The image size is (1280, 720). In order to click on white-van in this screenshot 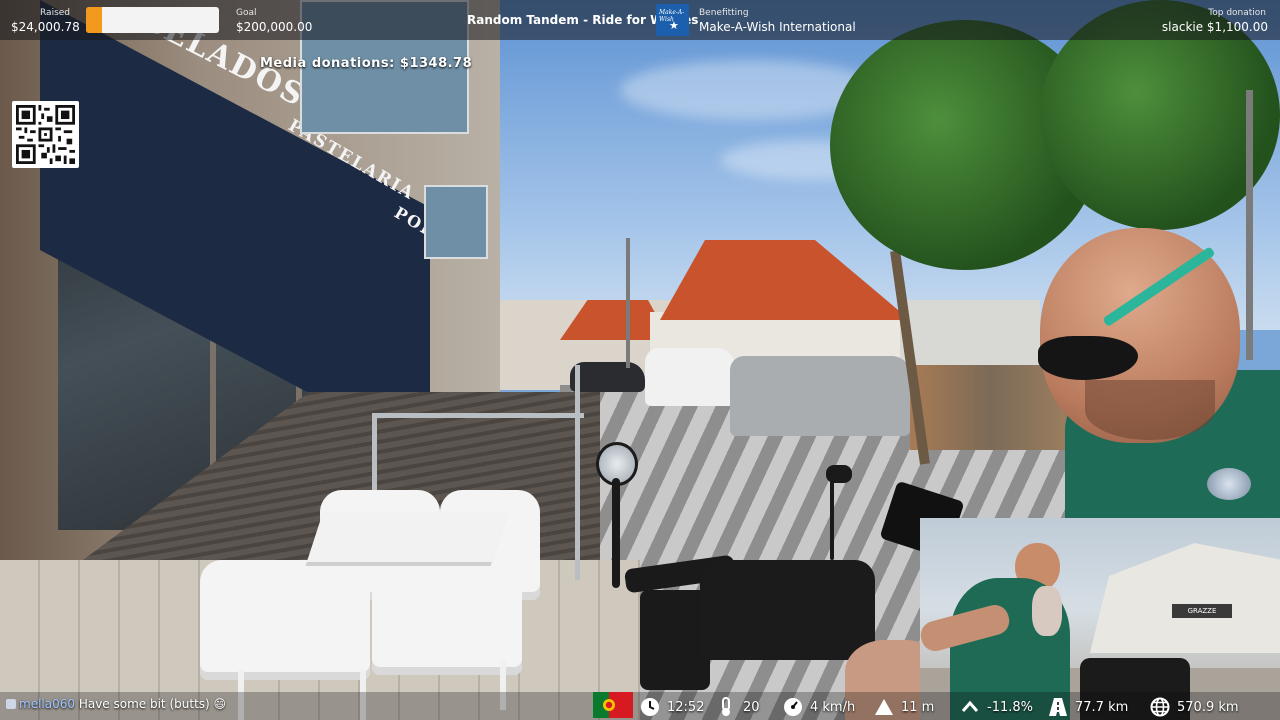, I will do `click(690, 377)`.